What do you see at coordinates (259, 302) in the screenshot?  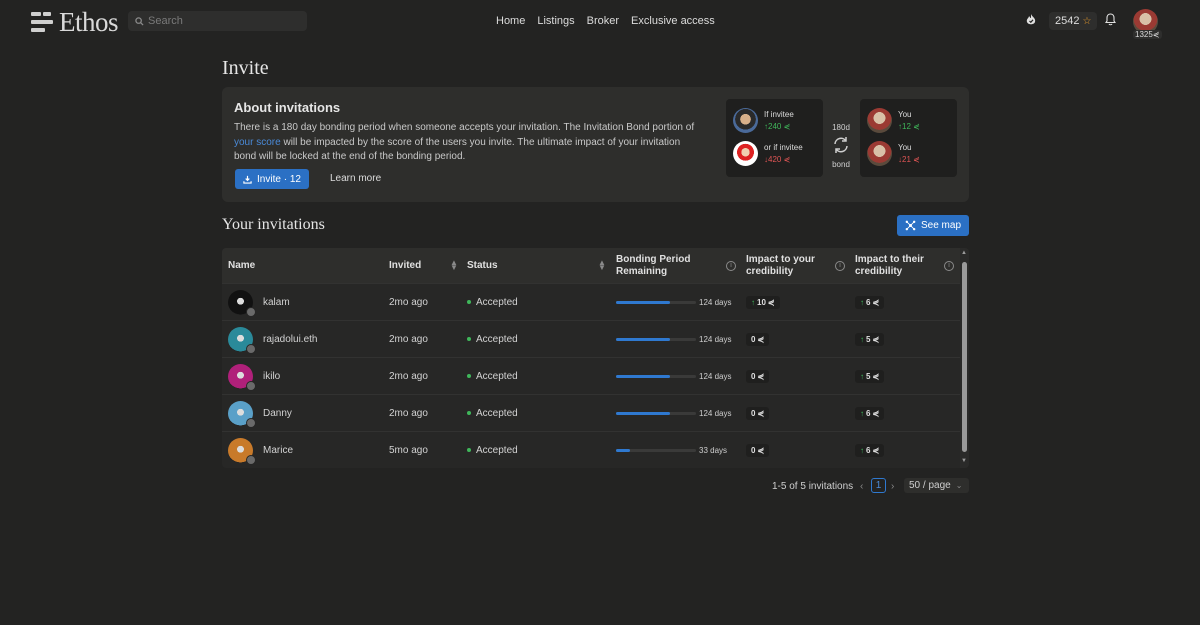 I see `name-cell: kalam` at bounding box center [259, 302].